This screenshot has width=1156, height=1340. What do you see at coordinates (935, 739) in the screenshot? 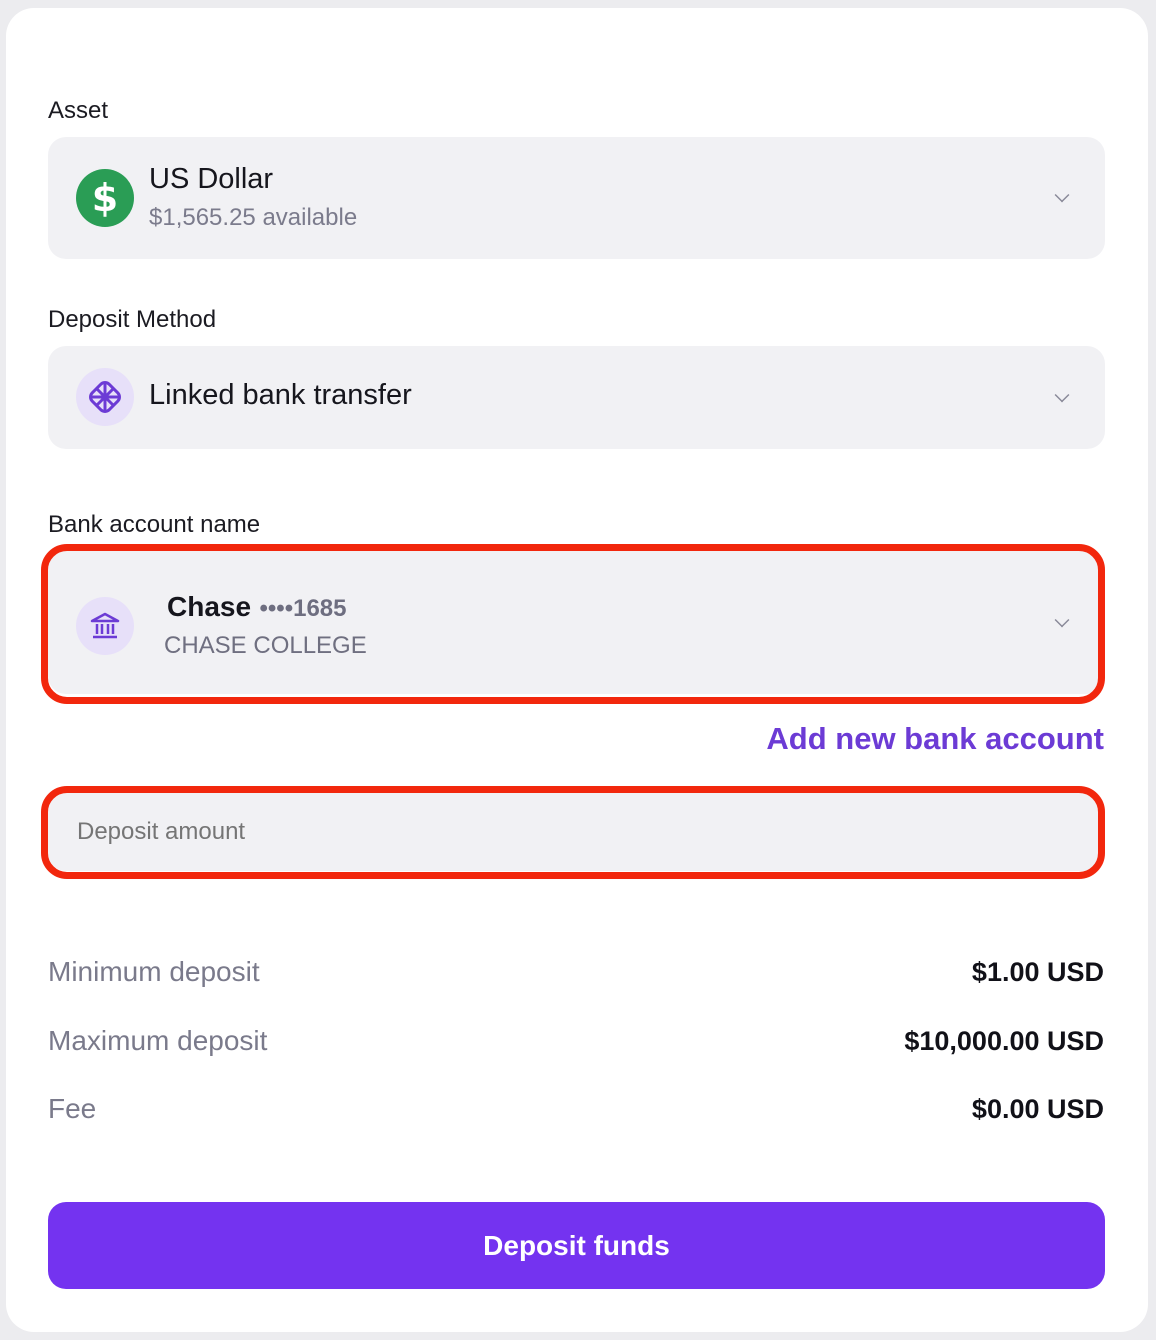
I see `add-bank-account-link: Add new bank account` at bounding box center [935, 739].